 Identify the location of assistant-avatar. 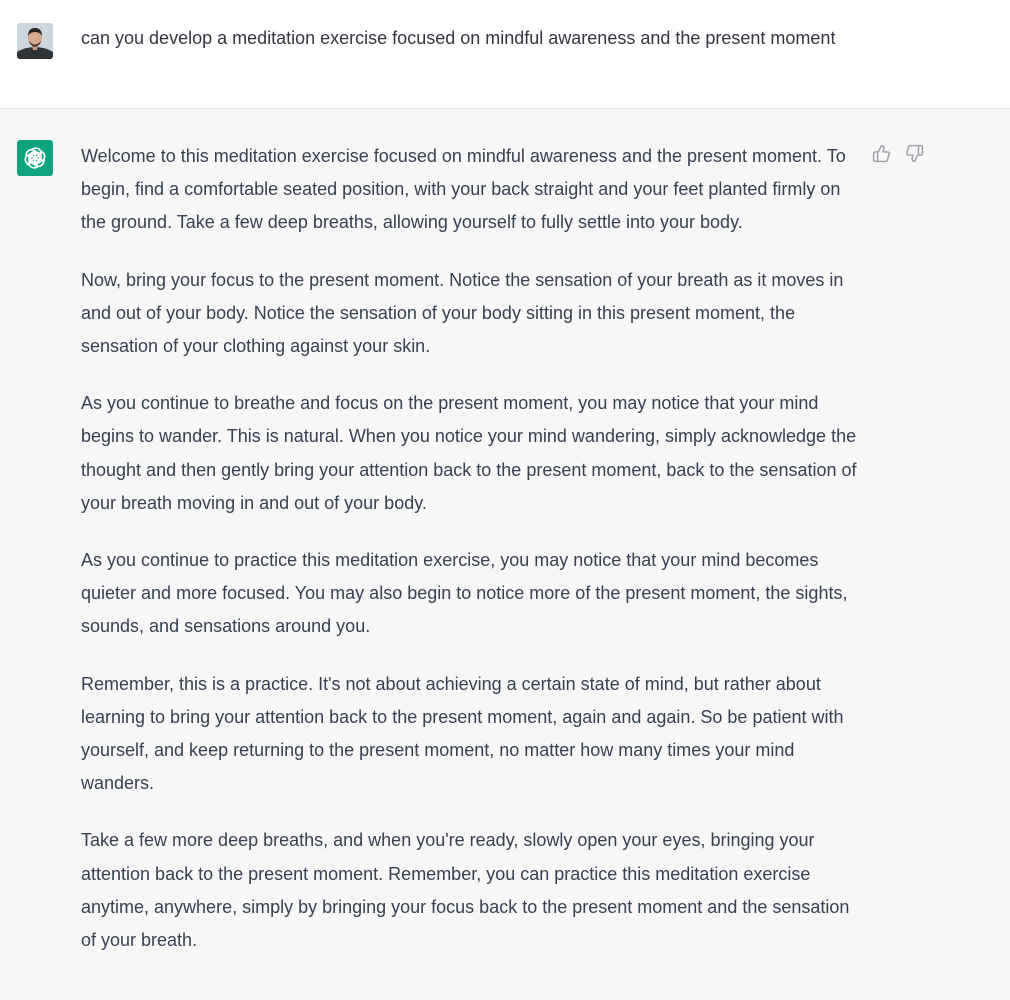
(35, 158).